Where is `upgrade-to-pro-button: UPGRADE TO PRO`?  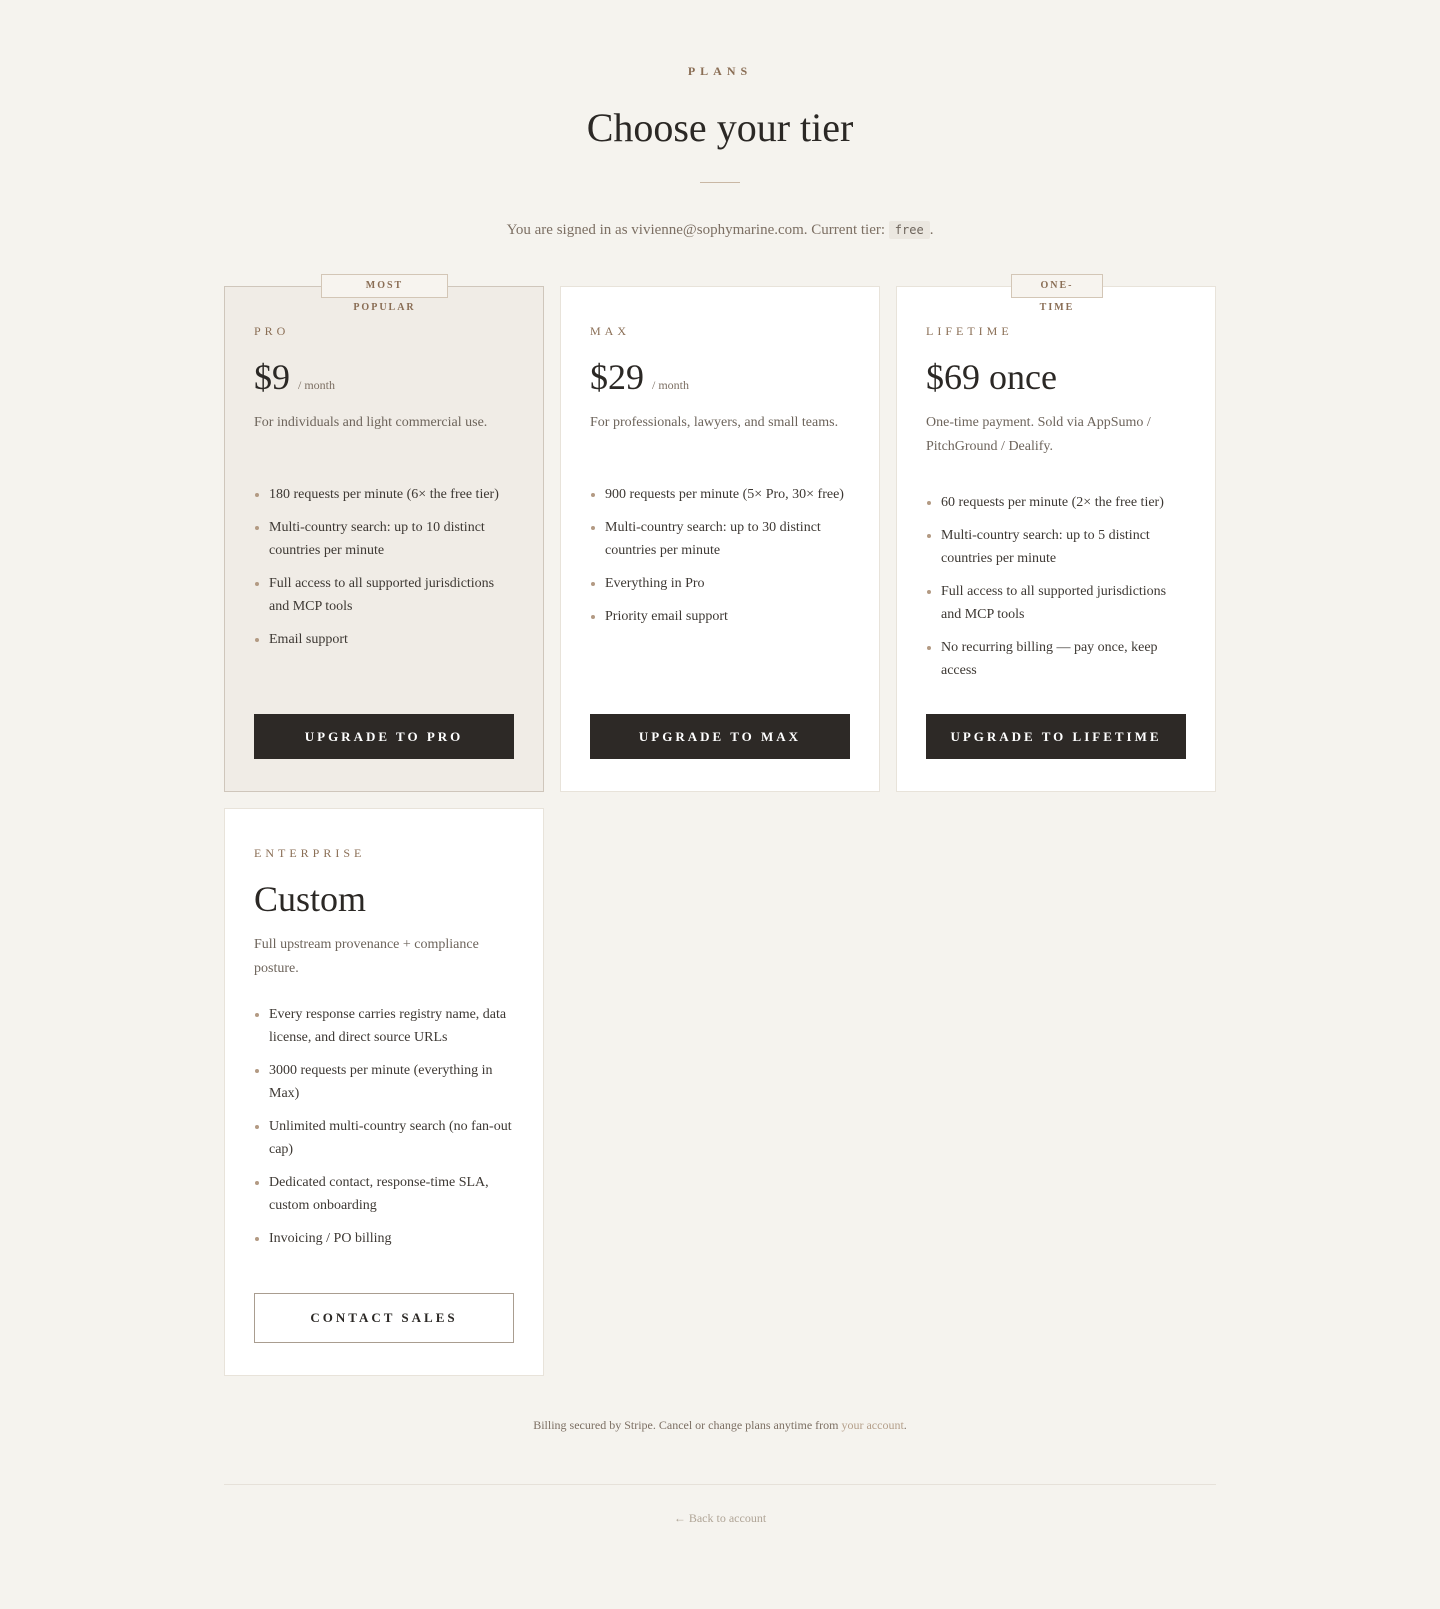
upgrade-to-pro-button: UPGRADE TO PRO is located at coordinates (384, 736).